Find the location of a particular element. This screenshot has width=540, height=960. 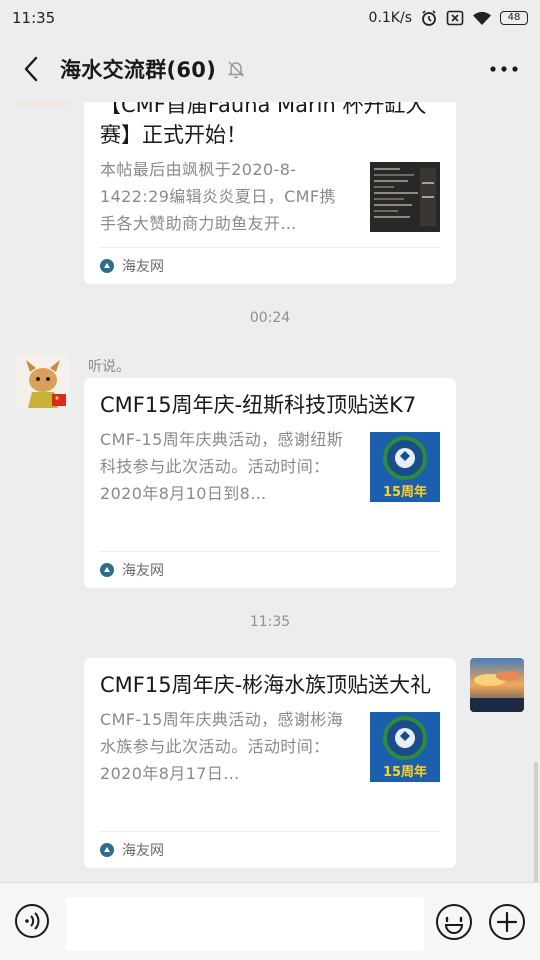

avatar is located at coordinates (43, 381).